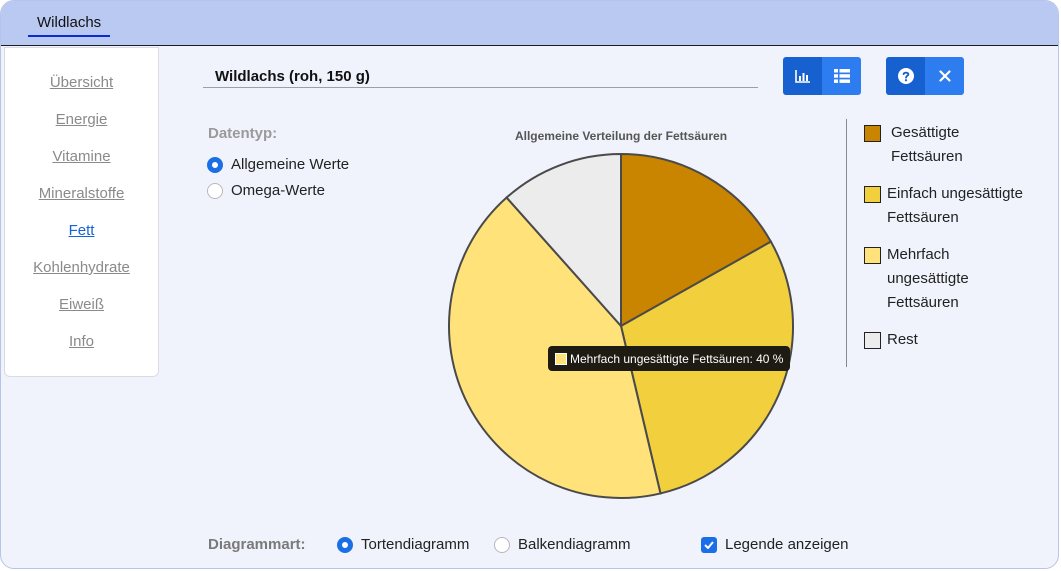  I want to click on legend-label: Rest, so click(902, 339).